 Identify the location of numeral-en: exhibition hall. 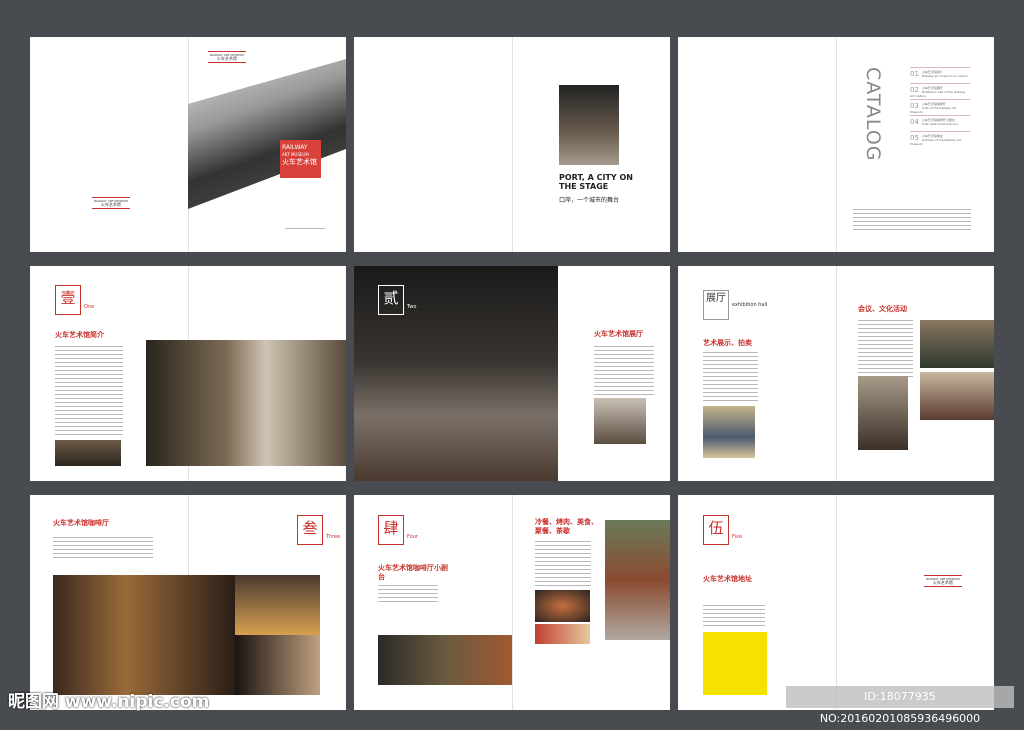
(750, 305).